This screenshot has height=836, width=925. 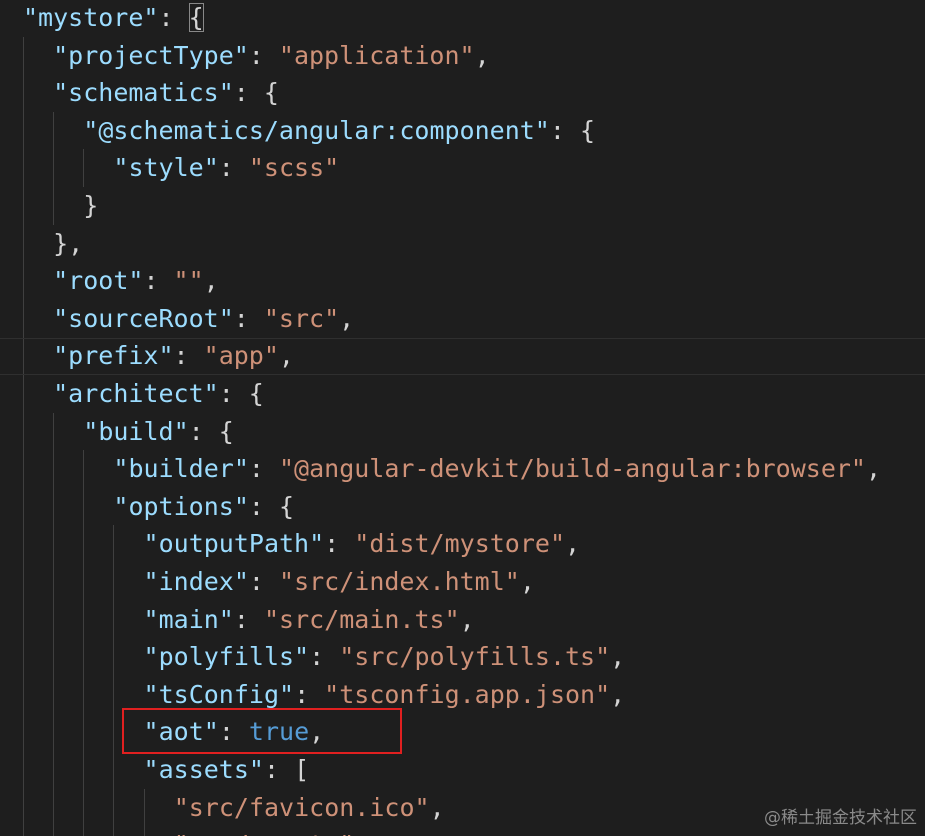 I want to click on json-punctuation: : [, so click(x=286, y=769).